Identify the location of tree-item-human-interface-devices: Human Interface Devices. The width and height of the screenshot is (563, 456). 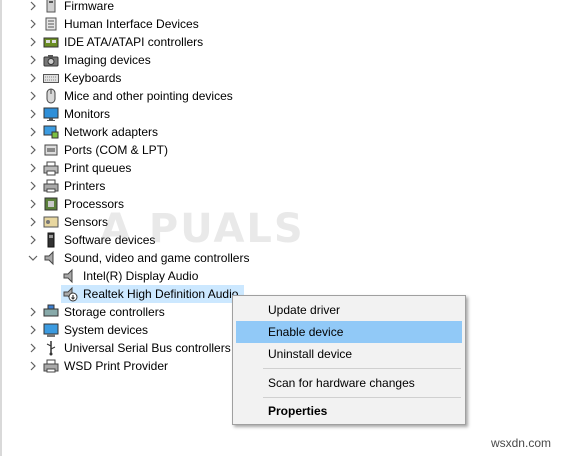
(150, 24).